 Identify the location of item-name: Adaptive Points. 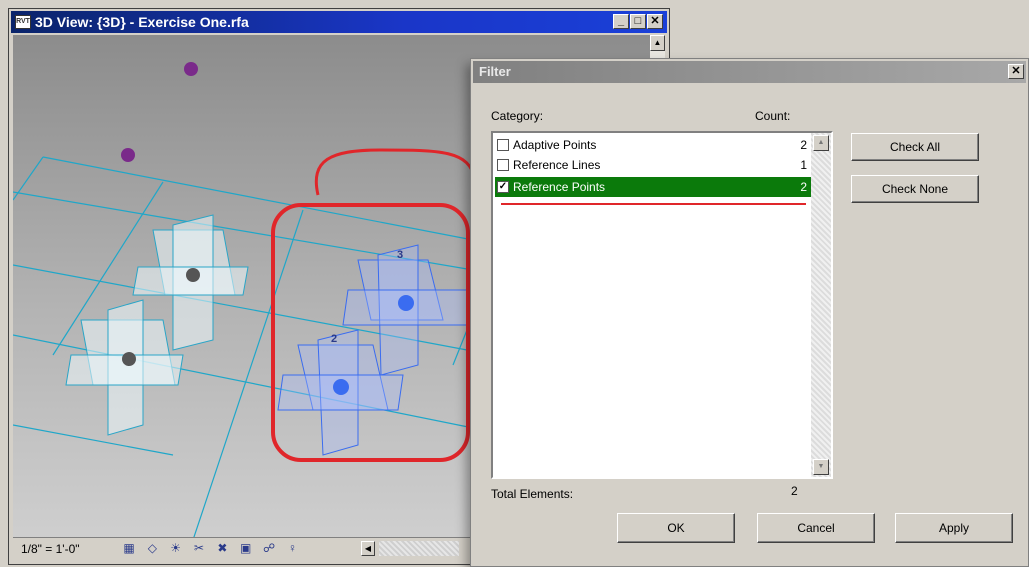
(555, 145).